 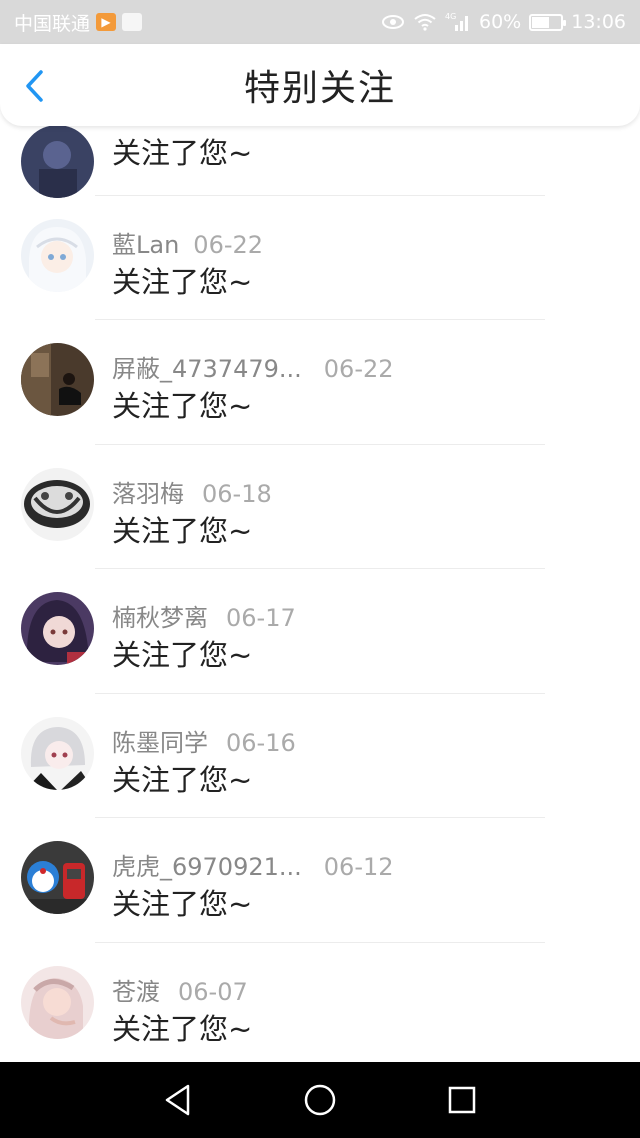 What do you see at coordinates (320, 22) in the screenshot?
I see `status-bar: 中国联通 ▶ 4G 60% 13:06` at bounding box center [320, 22].